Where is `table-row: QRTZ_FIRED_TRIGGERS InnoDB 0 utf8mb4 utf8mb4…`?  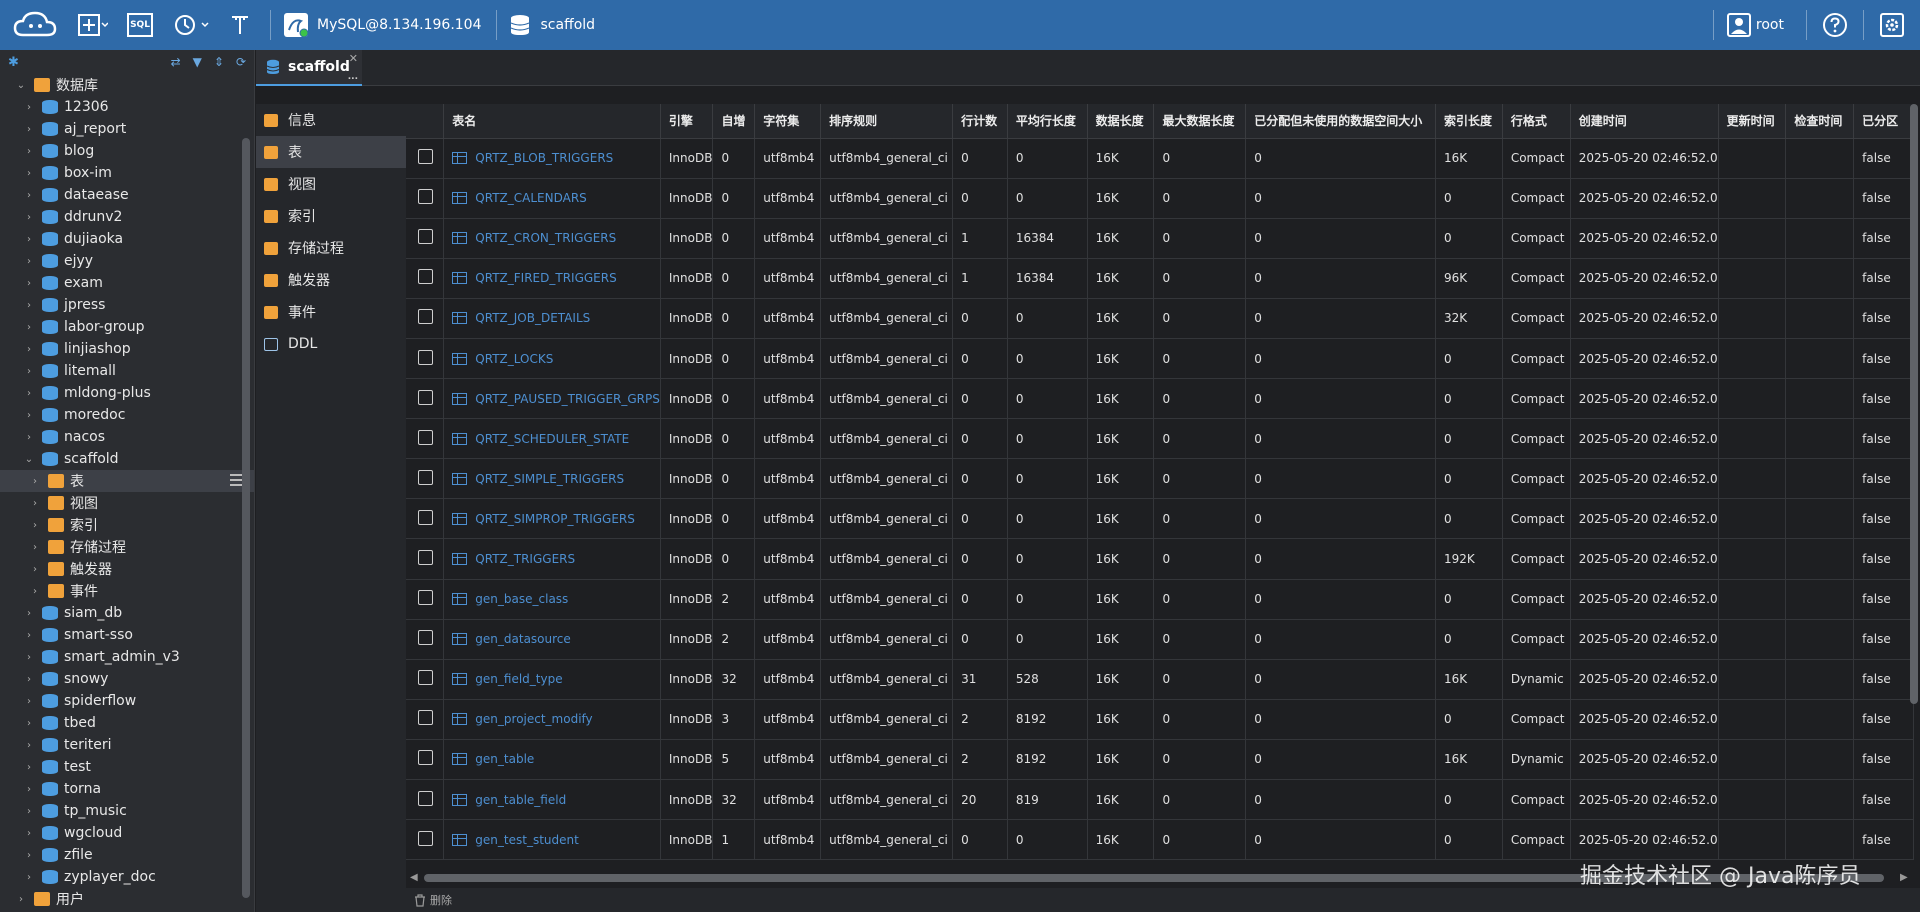 table-row: QRTZ_FIRED_TRIGGERS InnoDB 0 utf8mb4 utf8mb4… is located at coordinates (1160, 278).